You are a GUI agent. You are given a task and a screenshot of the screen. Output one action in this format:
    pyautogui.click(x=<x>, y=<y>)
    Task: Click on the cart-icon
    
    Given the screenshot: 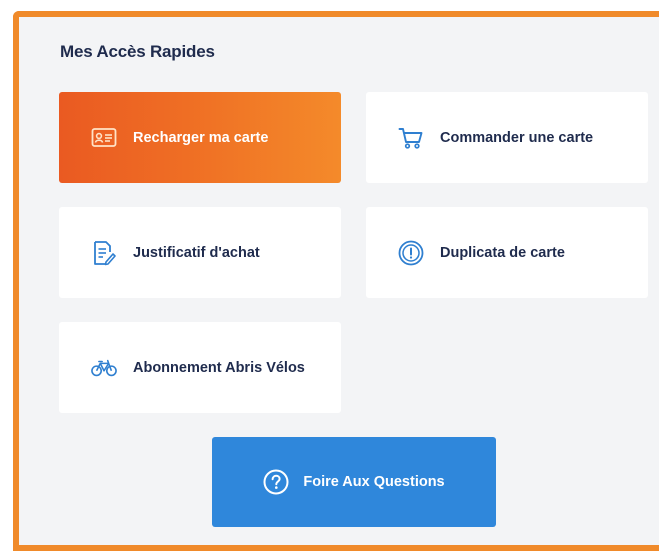 What is the action you would take?
    pyautogui.click(x=411, y=138)
    